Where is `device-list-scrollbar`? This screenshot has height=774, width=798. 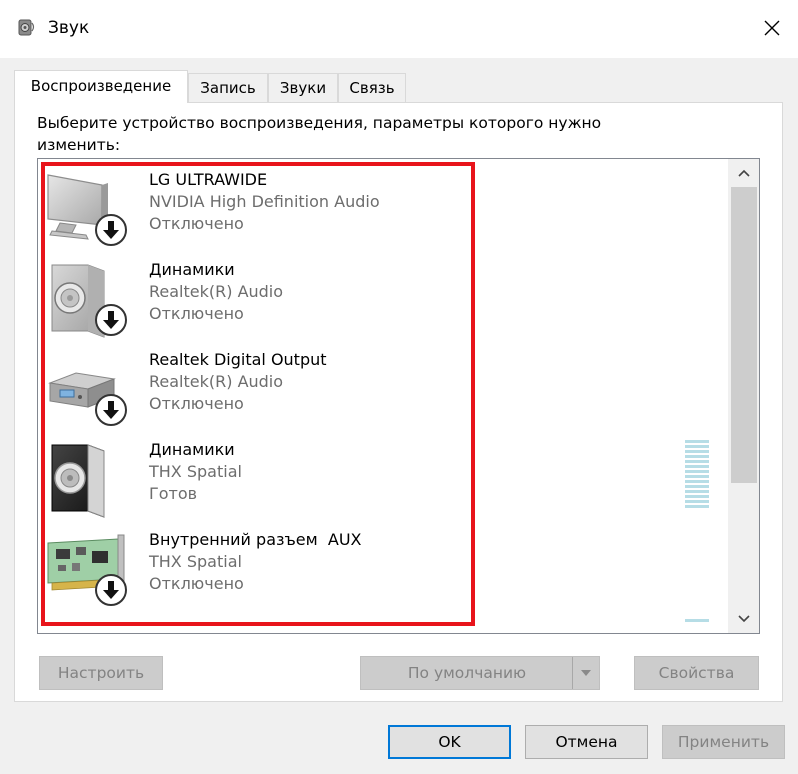
device-list-scrollbar is located at coordinates (743, 396).